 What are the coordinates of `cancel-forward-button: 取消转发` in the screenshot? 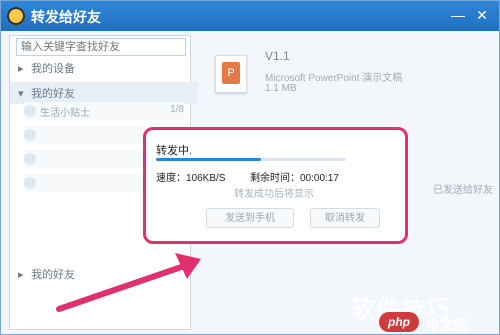 It's located at (345, 218).